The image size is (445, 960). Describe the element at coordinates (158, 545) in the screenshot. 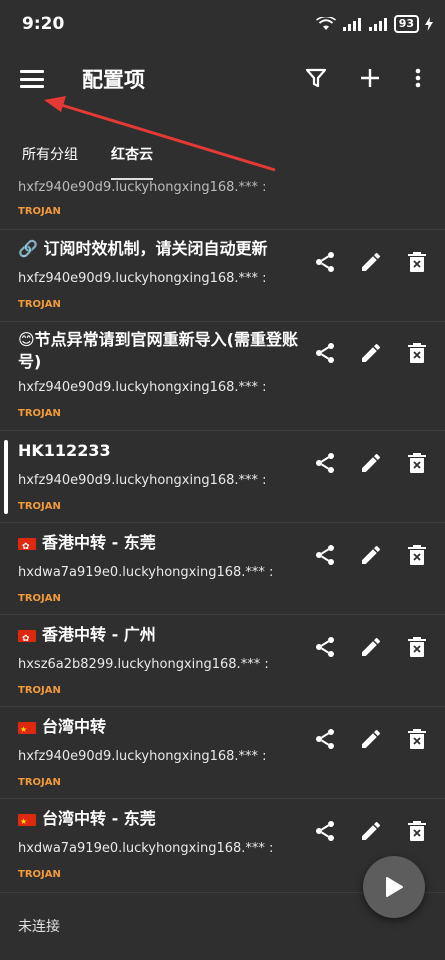

I see `server-name-wrap: 香港中转 - 东莞` at that location.